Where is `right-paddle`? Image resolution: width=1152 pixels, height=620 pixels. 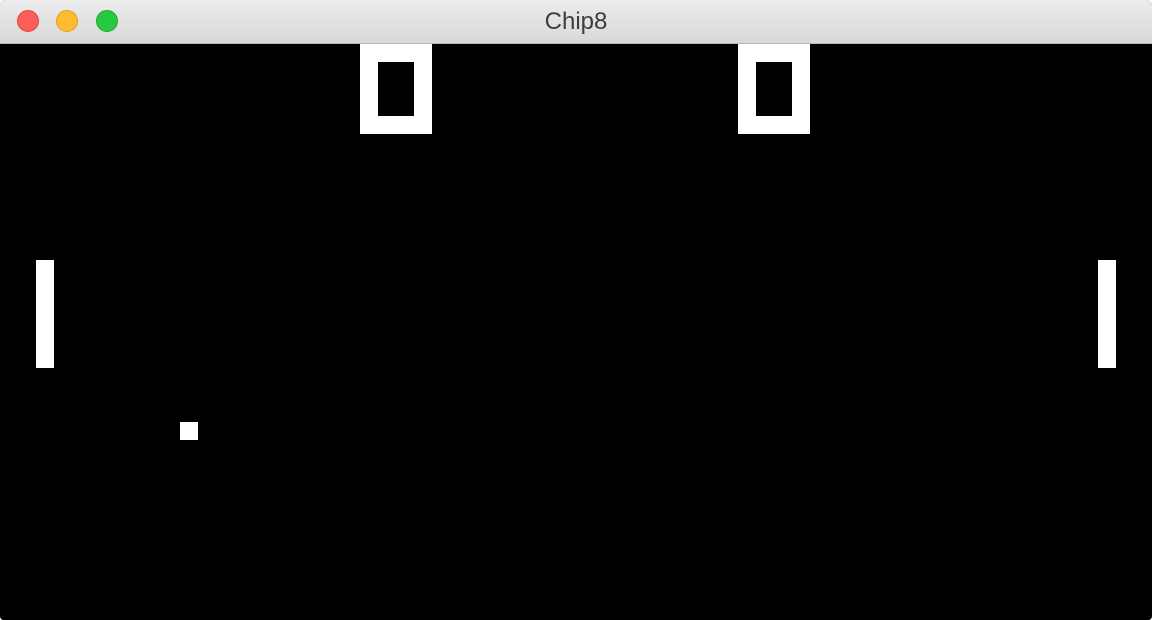
right-paddle is located at coordinates (1107, 314).